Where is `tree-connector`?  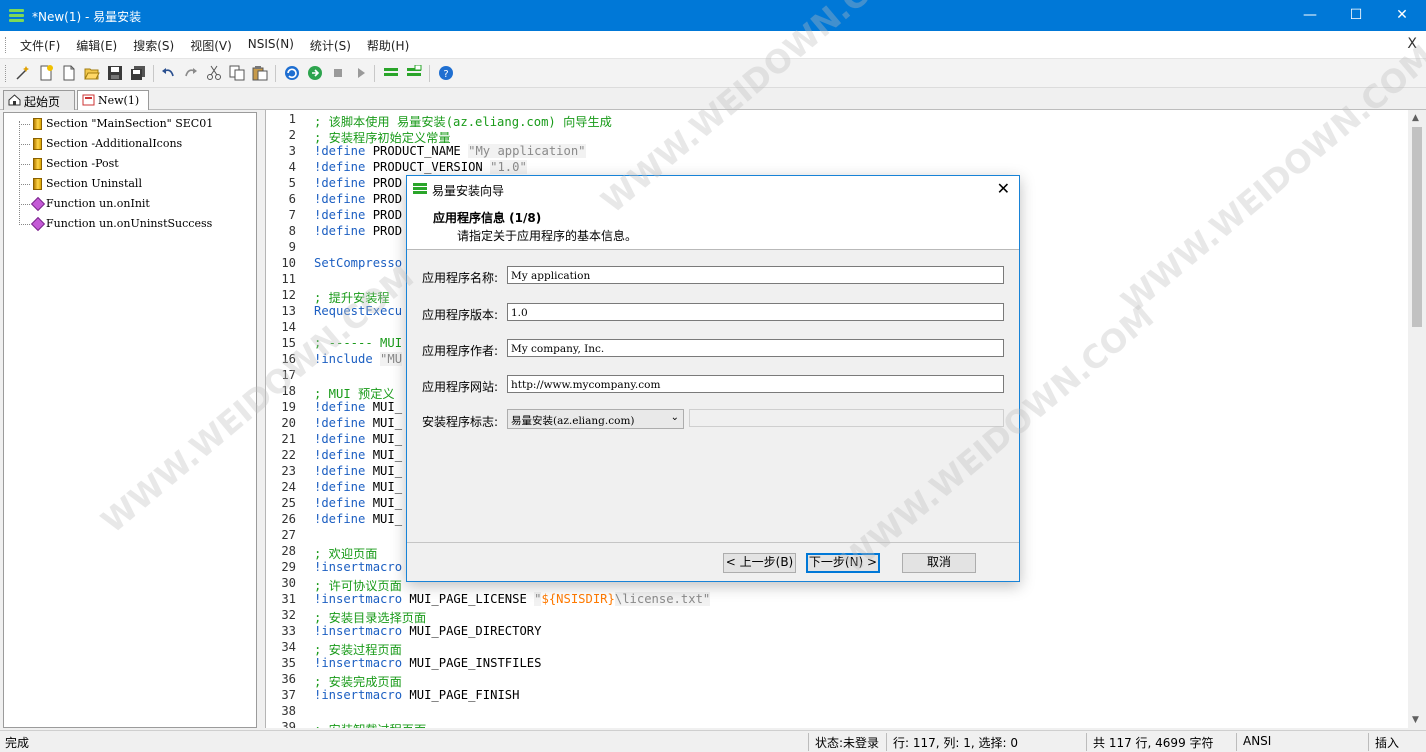
tree-connector is located at coordinates (24, 204).